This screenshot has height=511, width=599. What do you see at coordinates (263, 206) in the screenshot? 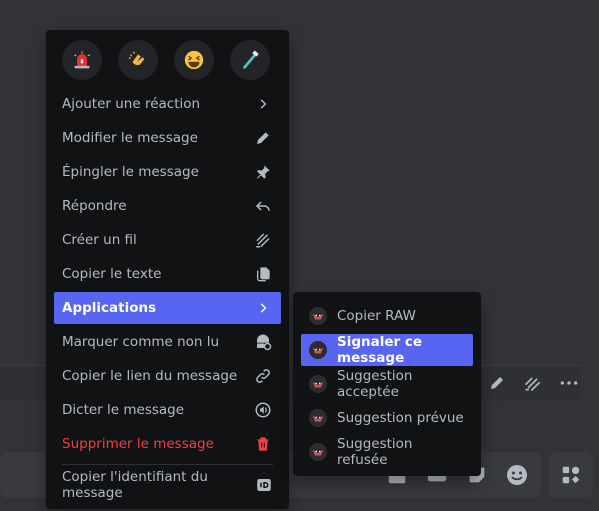
I see `reply-icon` at bounding box center [263, 206].